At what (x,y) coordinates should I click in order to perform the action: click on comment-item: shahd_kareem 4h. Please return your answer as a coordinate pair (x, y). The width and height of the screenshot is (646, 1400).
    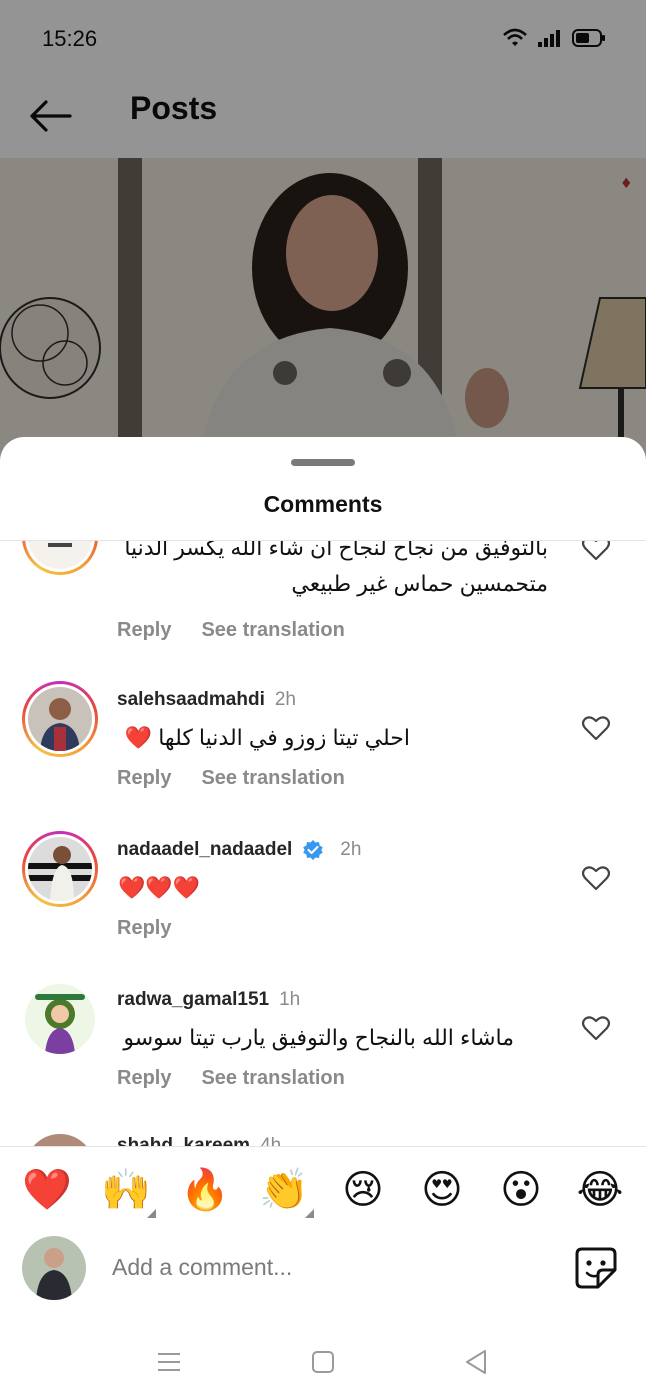
    Looking at the image, I should click on (323, 1138).